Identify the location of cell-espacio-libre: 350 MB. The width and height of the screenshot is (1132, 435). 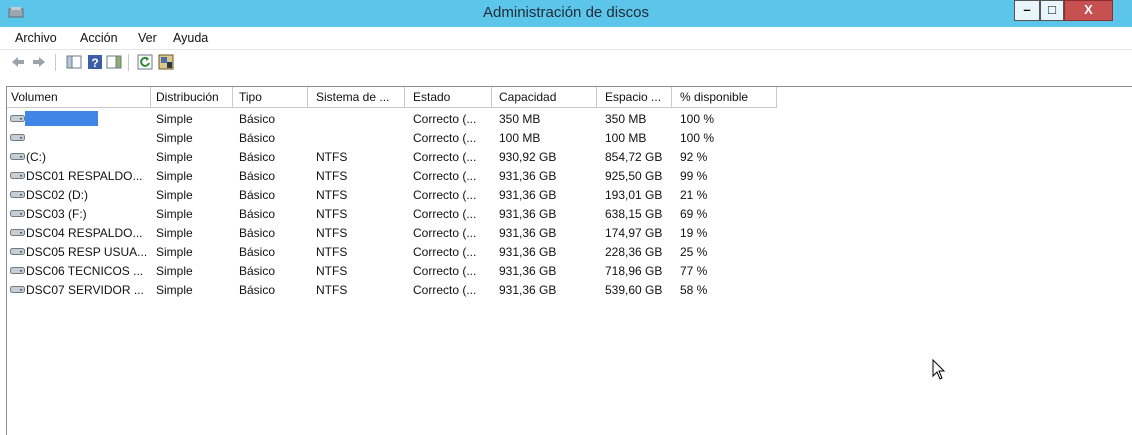
(626, 119).